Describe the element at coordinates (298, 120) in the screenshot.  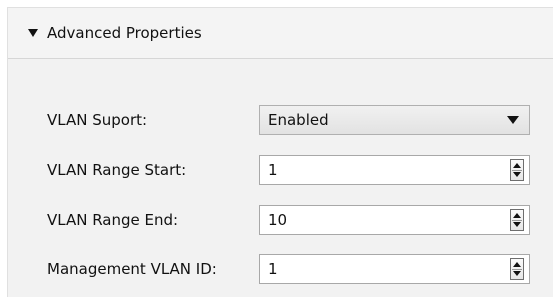
I see `vlan-support-value: Enabled` at that location.